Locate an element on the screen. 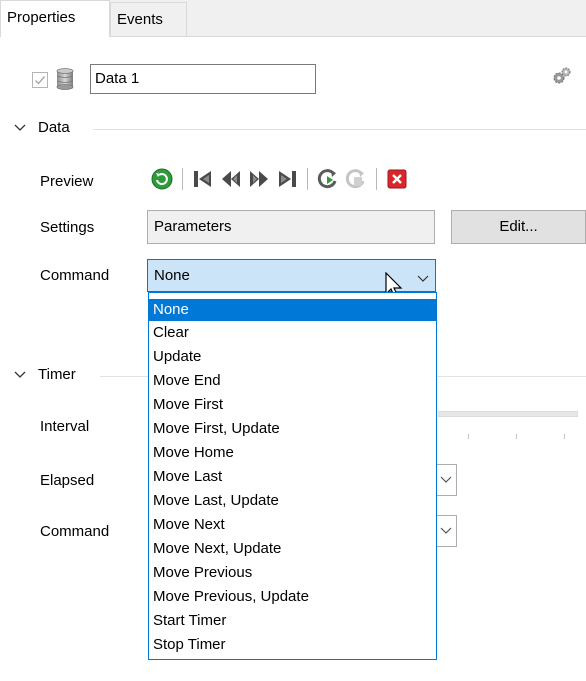 This screenshot has width=586, height=681. previous-record-icon is located at coordinates (231, 179).